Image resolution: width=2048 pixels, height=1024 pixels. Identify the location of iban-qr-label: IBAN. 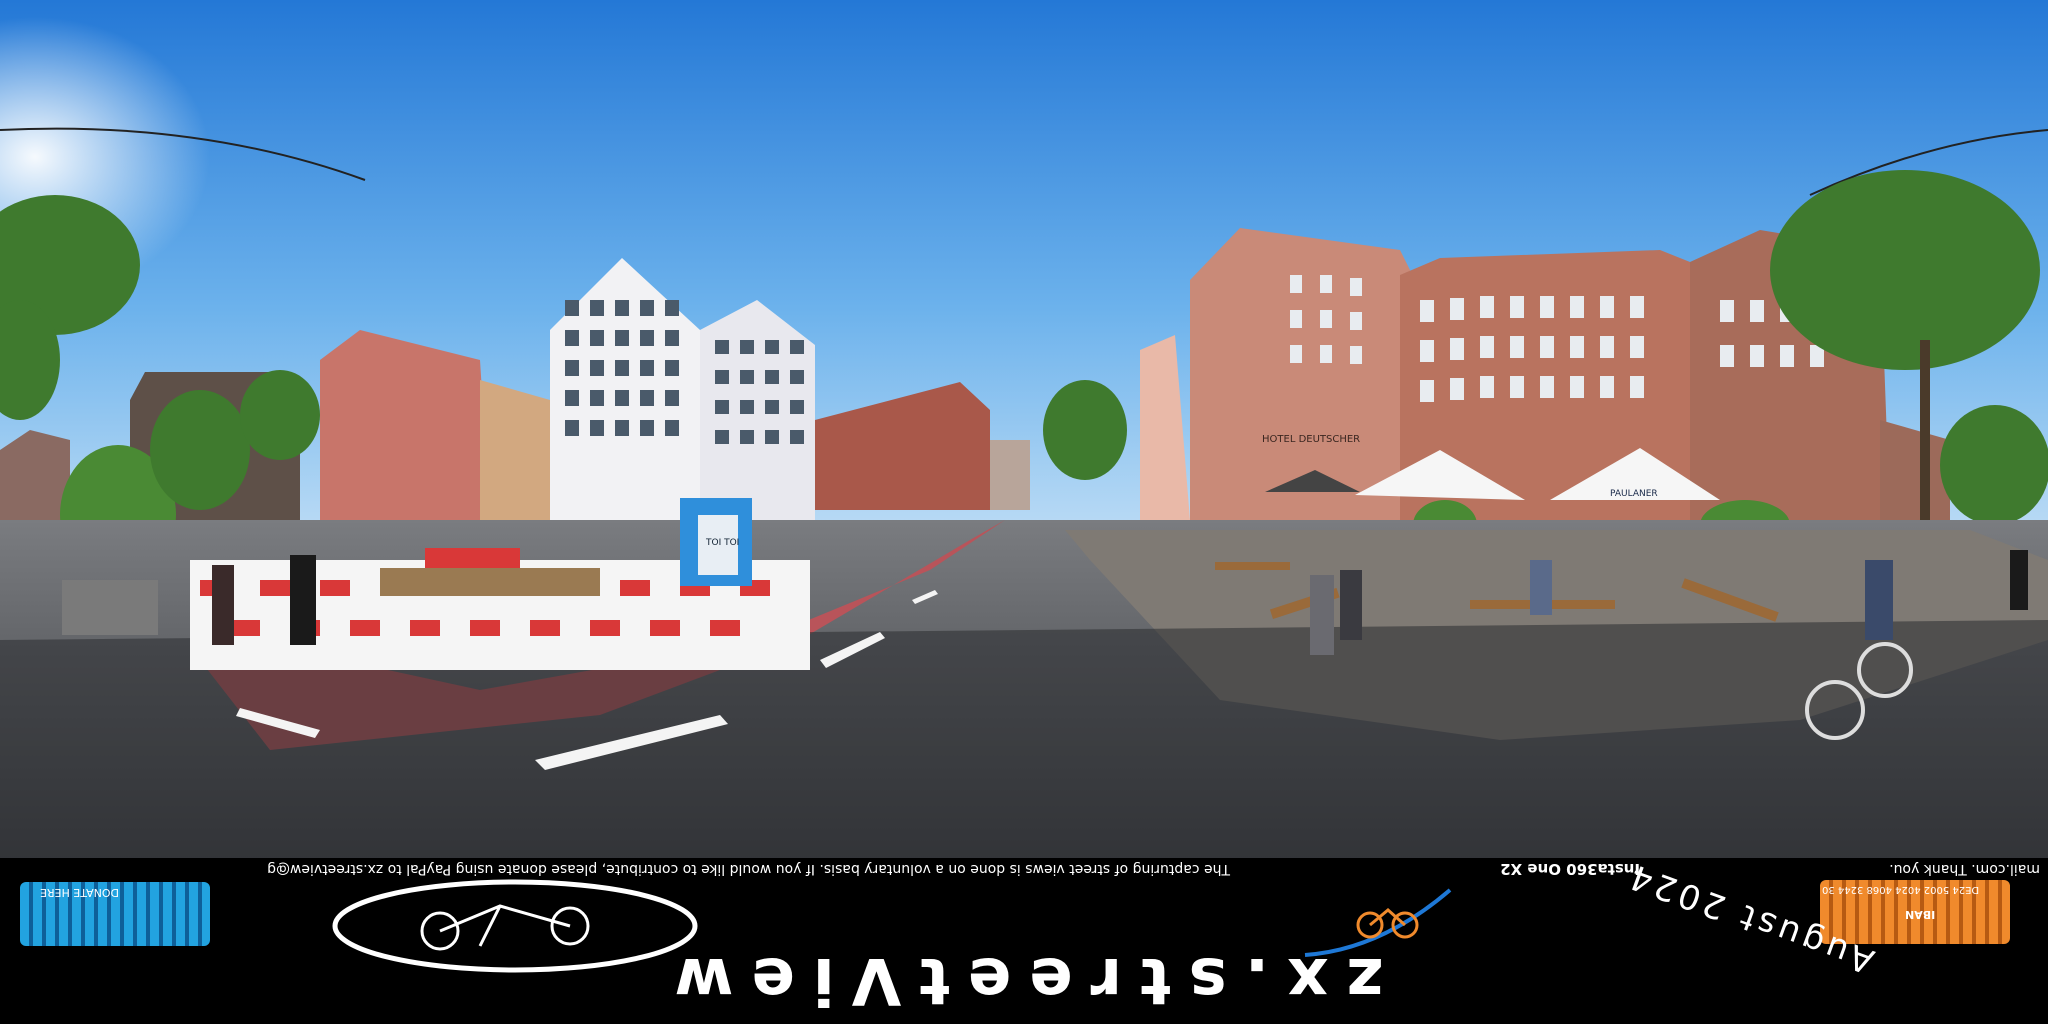
(1920, 914).